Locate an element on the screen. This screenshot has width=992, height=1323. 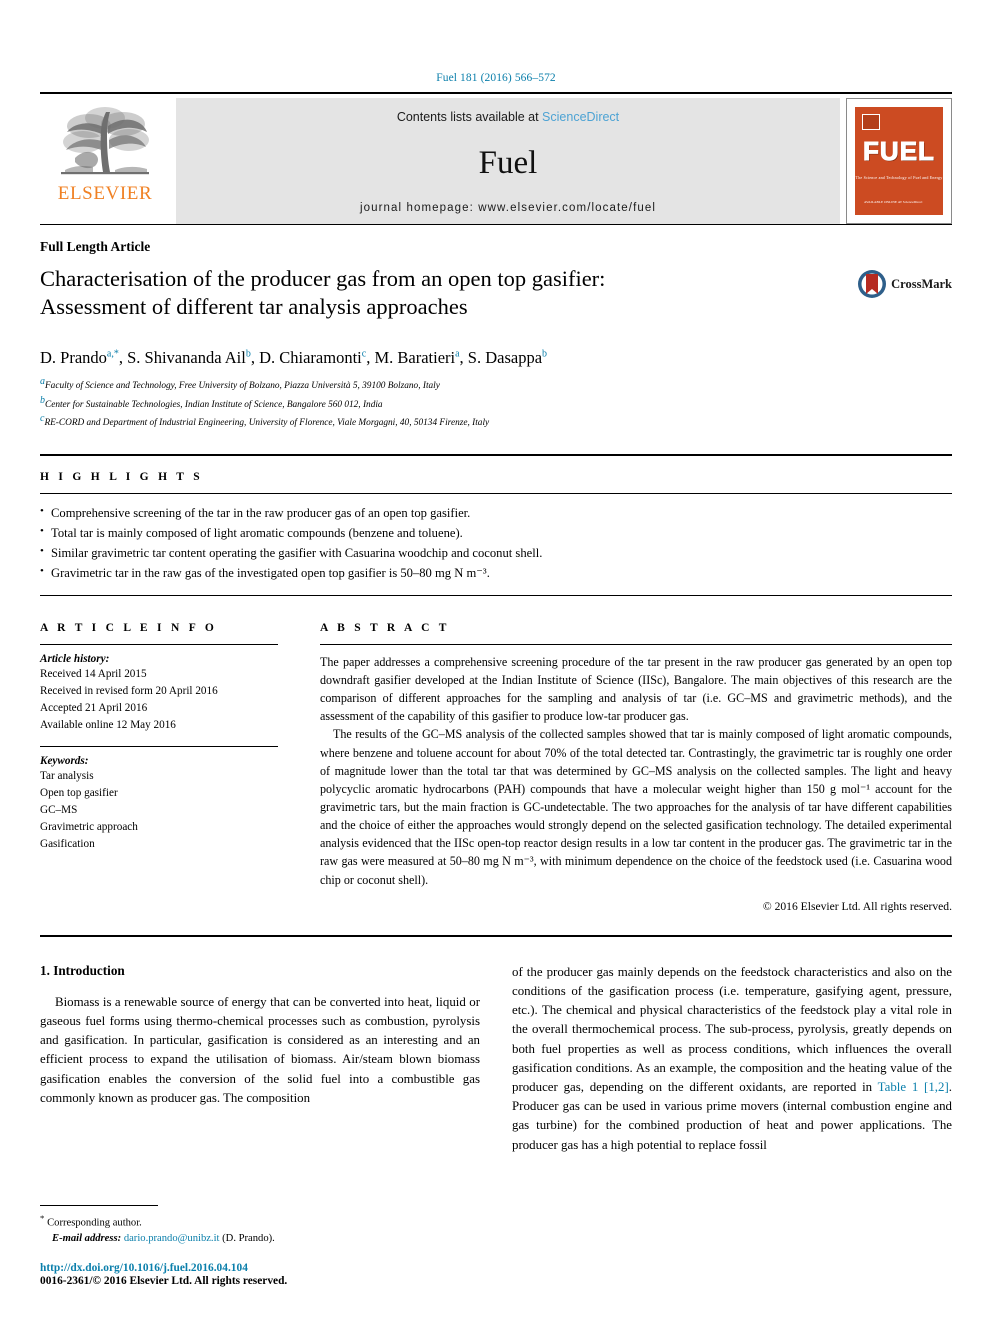
author-1: S. Shivananda Ailb is located at coordinates (189, 357).